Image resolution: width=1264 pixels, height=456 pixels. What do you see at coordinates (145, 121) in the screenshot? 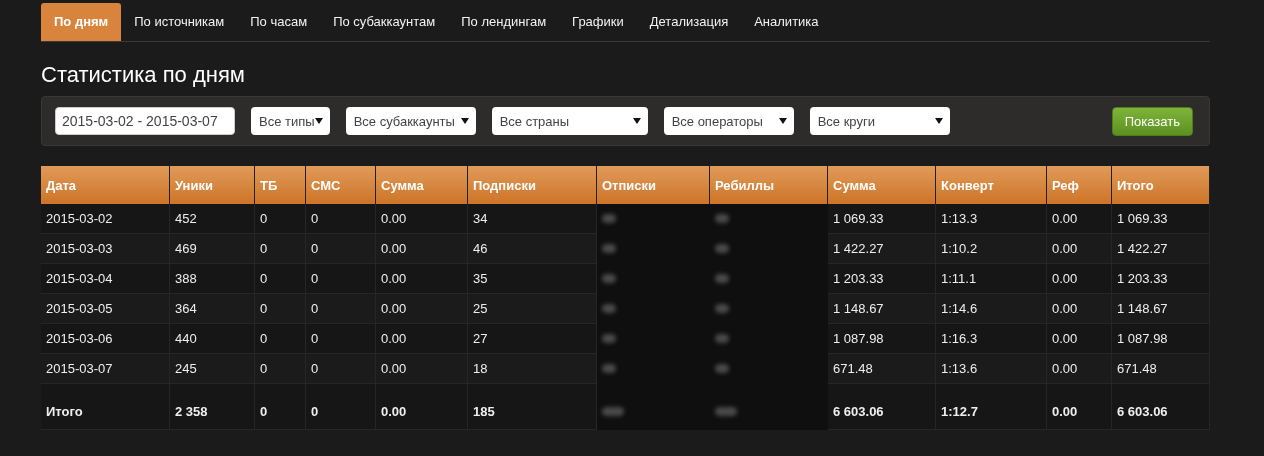
I see `date-range-field: 2015-03-02 - 2015-03-07` at bounding box center [145, 121].